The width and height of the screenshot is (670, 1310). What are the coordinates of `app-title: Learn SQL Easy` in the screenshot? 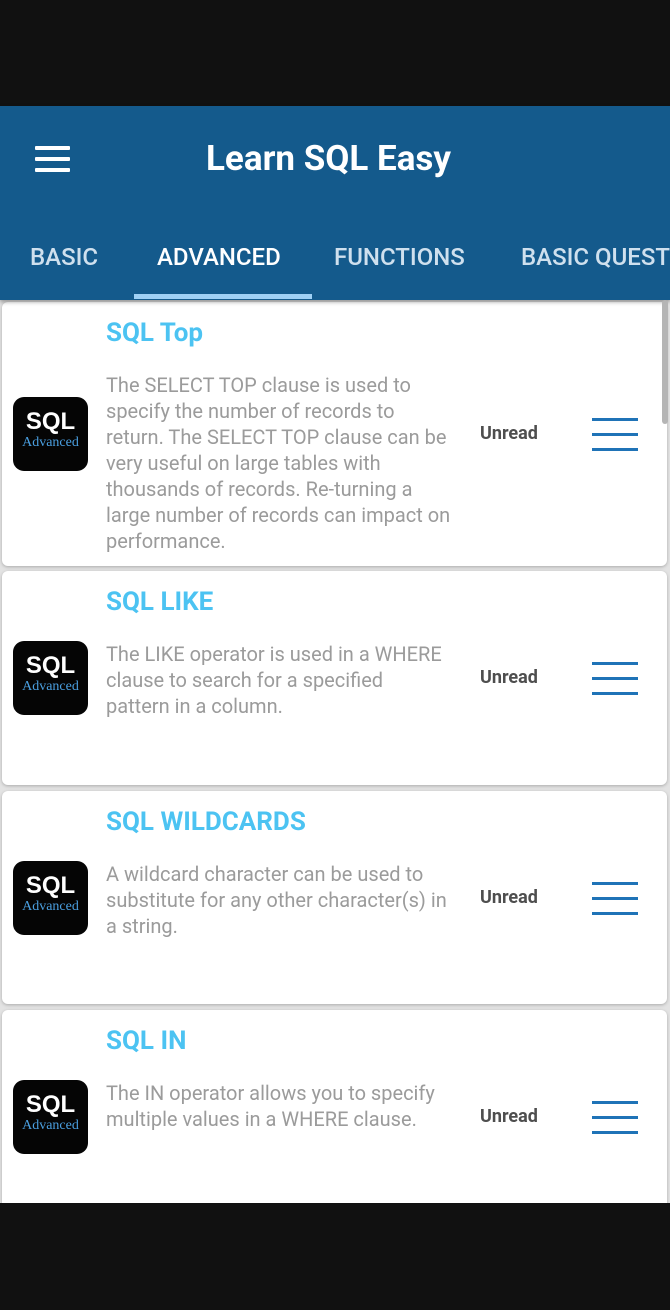 It's located at (329, 158).